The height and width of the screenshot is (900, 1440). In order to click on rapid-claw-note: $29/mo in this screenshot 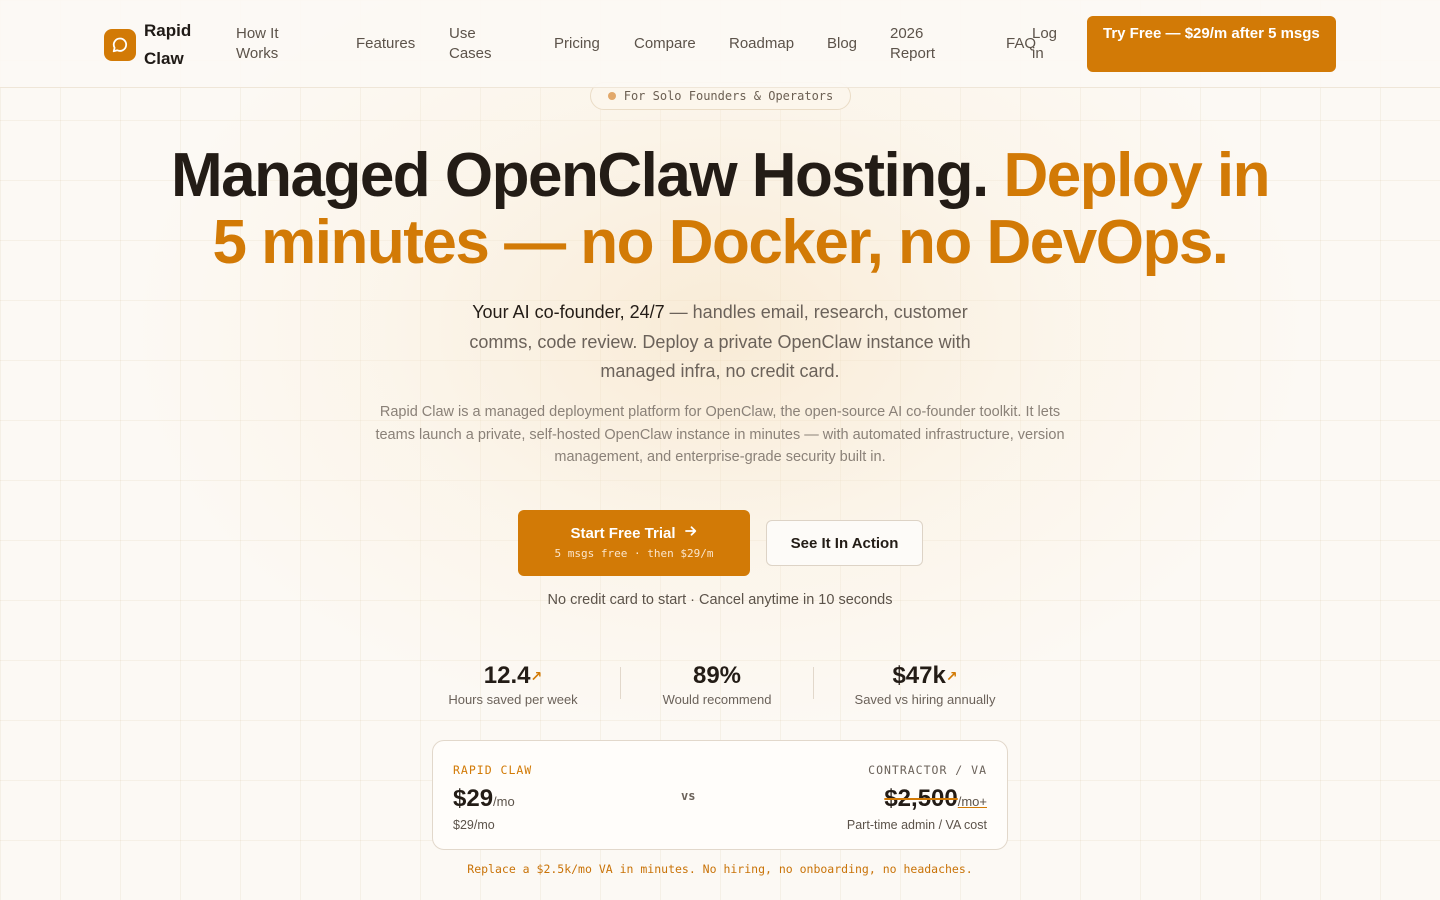, I will do `click(474, 825)`.